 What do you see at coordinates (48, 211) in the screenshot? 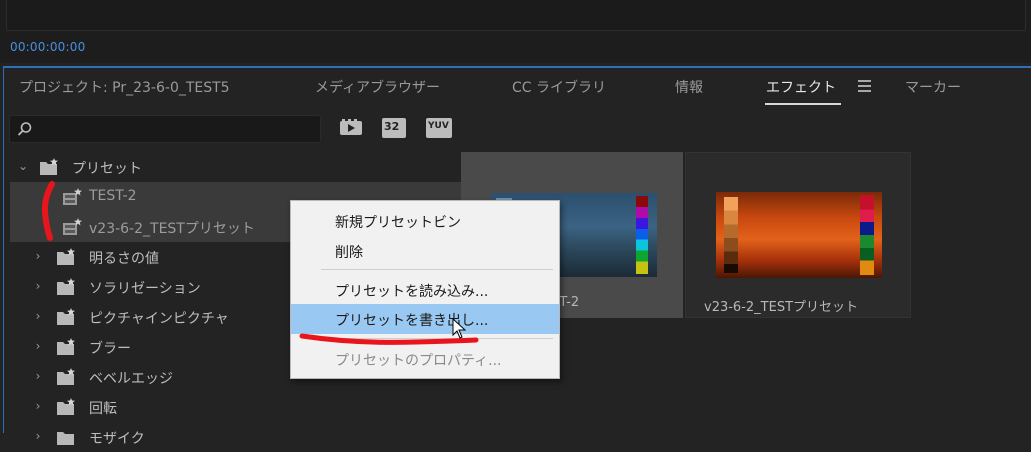
I see `annotation-bracket` at bounding box center [48, 211].